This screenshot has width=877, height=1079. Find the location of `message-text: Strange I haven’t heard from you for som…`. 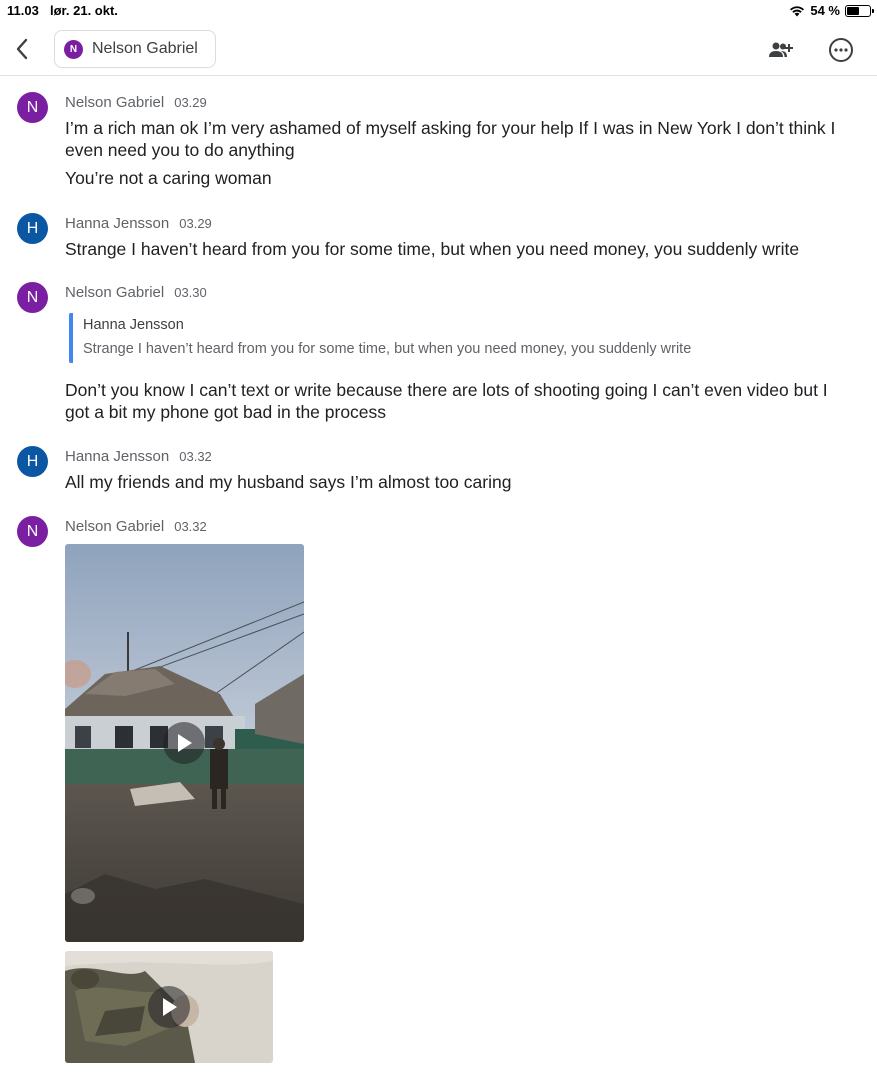

message-text: Strange I haven’t heard from you for som… is located at coordinates (432, 249).